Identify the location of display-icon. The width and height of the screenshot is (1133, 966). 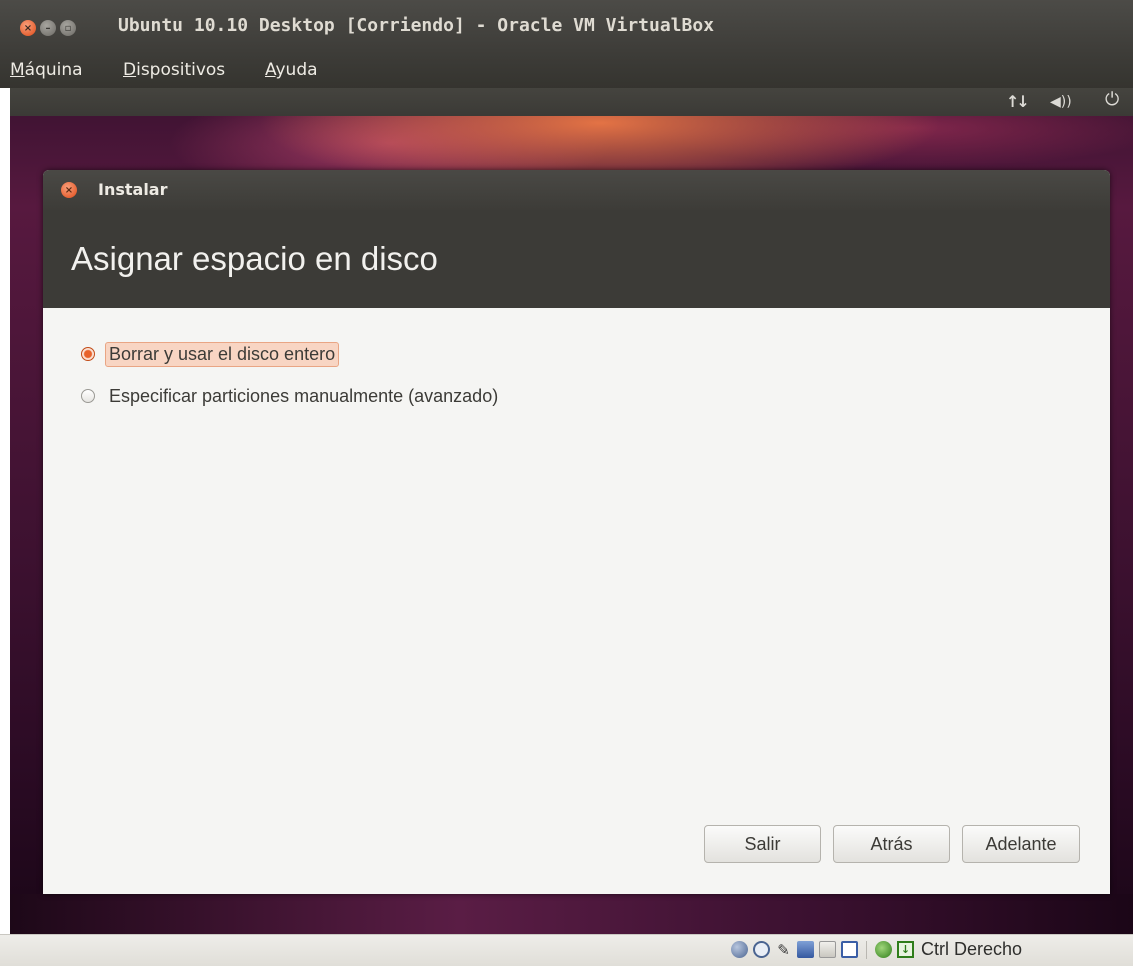
(849, 949).